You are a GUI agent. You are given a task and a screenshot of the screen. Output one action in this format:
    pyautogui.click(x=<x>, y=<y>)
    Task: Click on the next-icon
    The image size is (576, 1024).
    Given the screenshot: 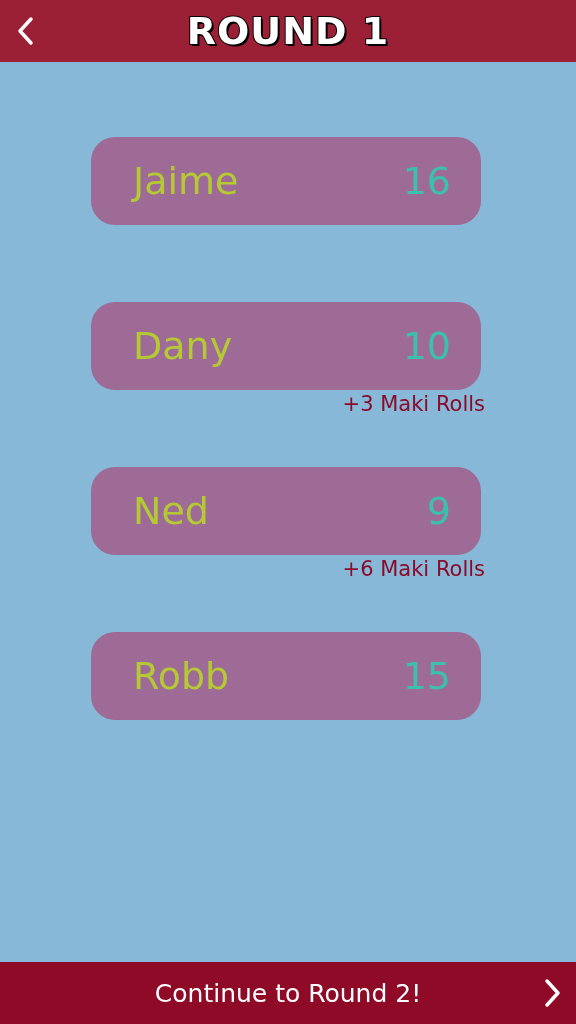 What is the action you would take?
    pyautogui.click(x=552, y=993)
    